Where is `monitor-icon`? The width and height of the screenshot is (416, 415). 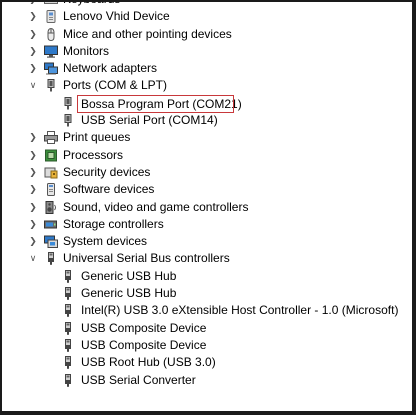 monitor-icon is located at coordinates (51, 51).